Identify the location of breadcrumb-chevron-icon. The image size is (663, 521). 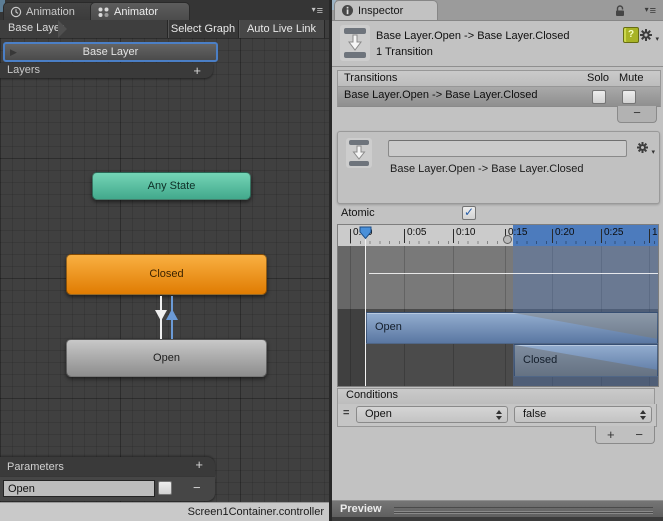
(62, 29).